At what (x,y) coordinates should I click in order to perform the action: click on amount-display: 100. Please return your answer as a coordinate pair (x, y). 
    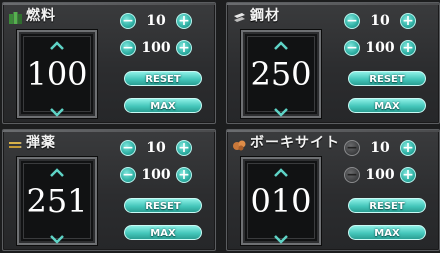
    Looking at the image, I should click on (57, 74).